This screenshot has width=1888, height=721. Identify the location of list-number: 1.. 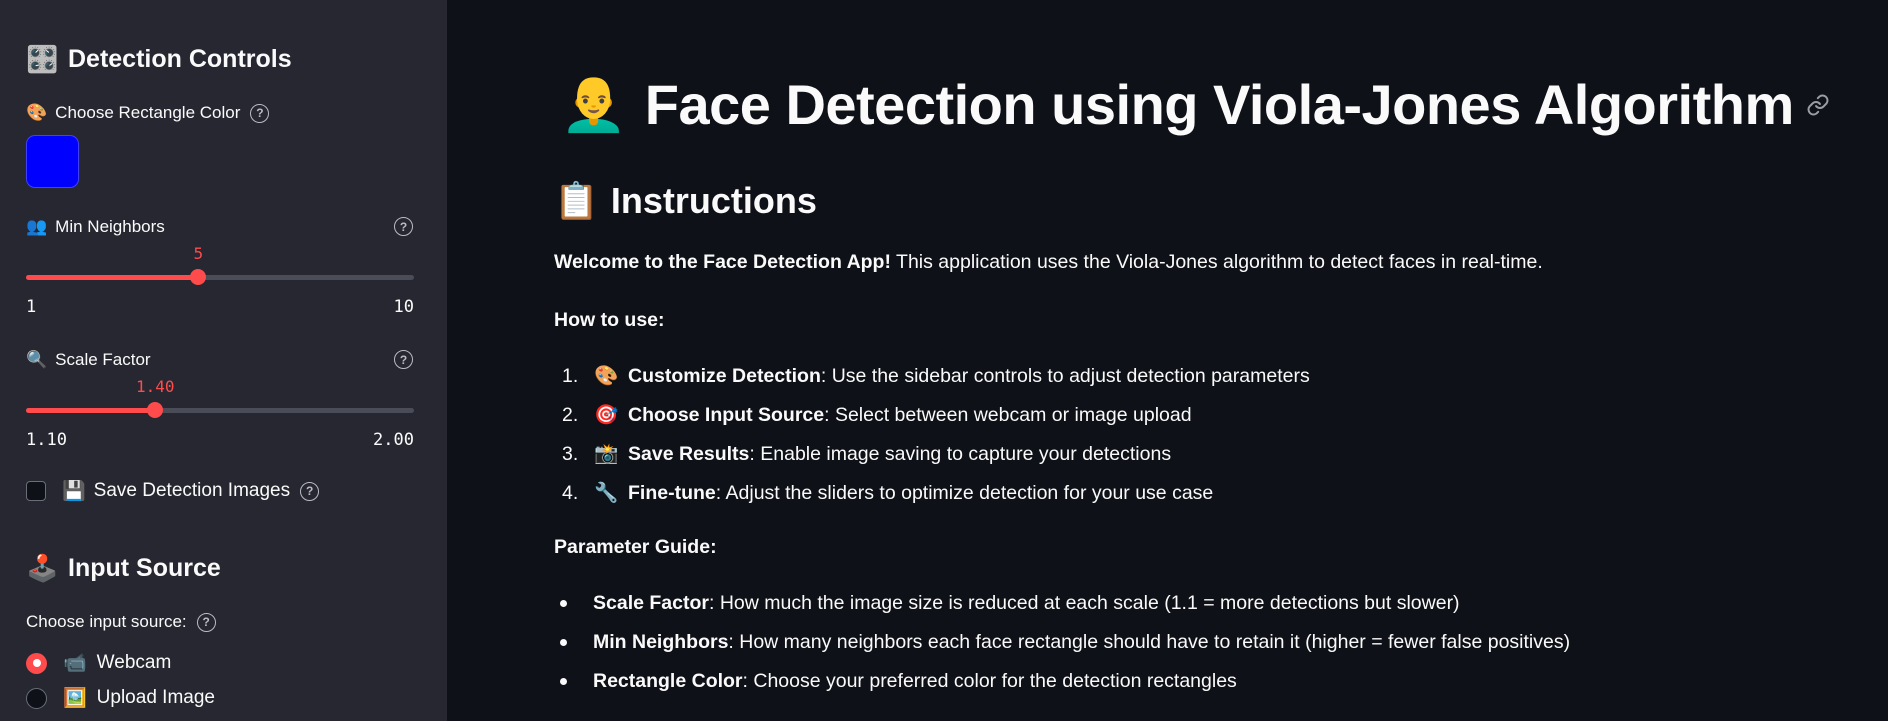
(570, 375).